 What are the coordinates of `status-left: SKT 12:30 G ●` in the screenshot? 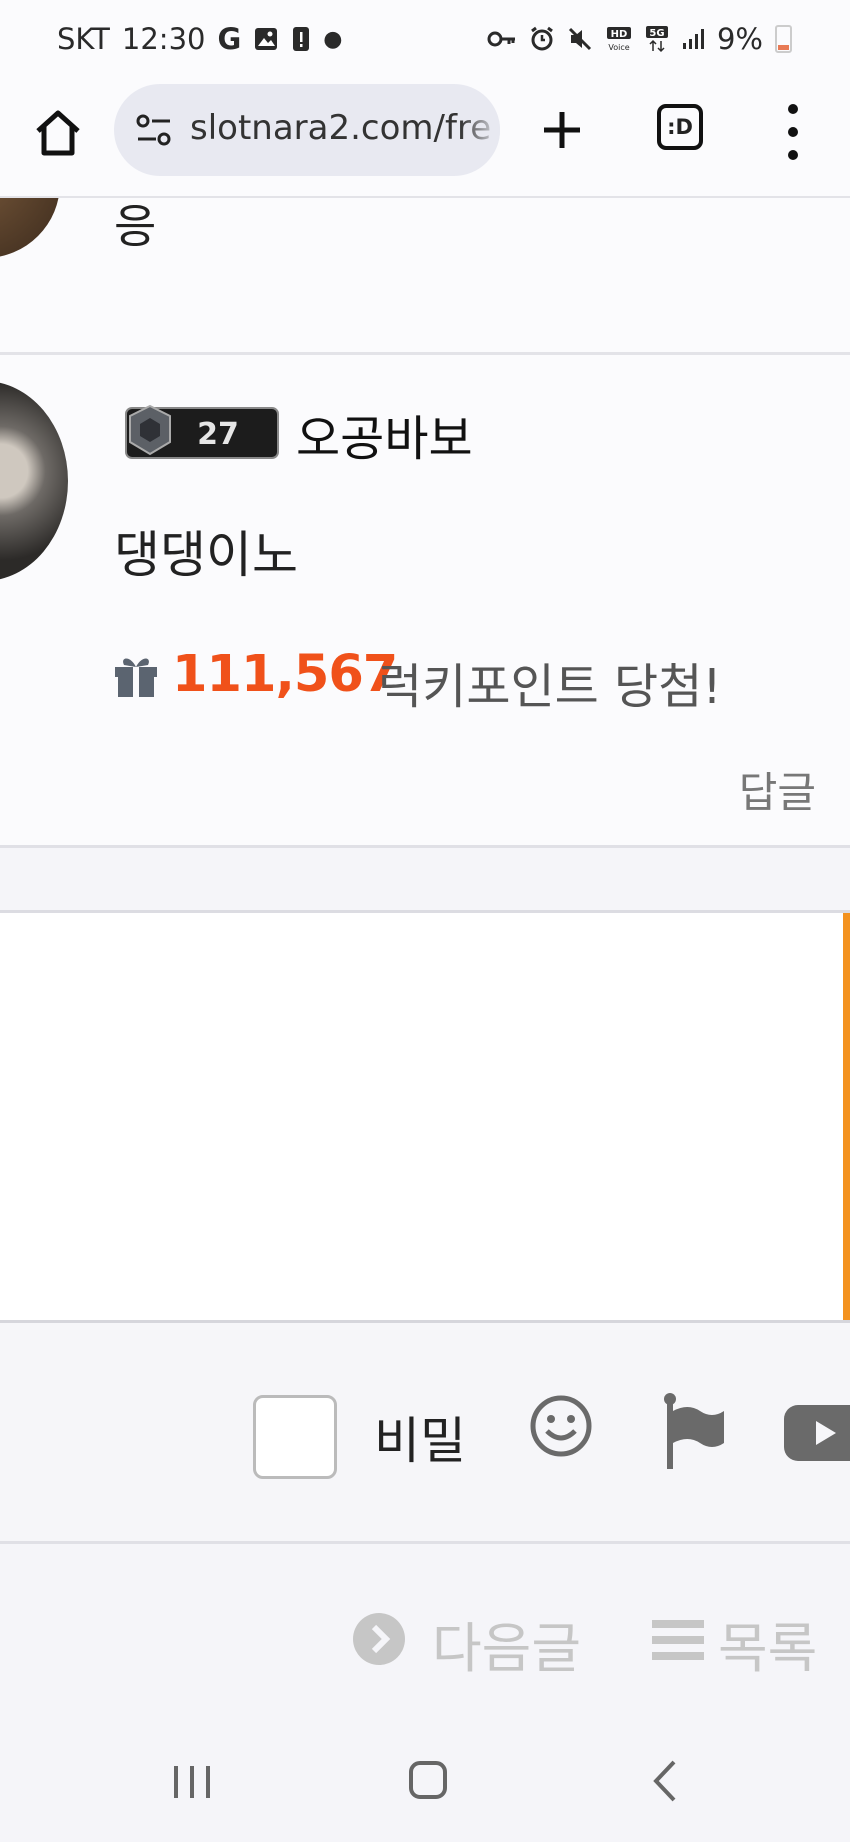 It's located at (199, 39).